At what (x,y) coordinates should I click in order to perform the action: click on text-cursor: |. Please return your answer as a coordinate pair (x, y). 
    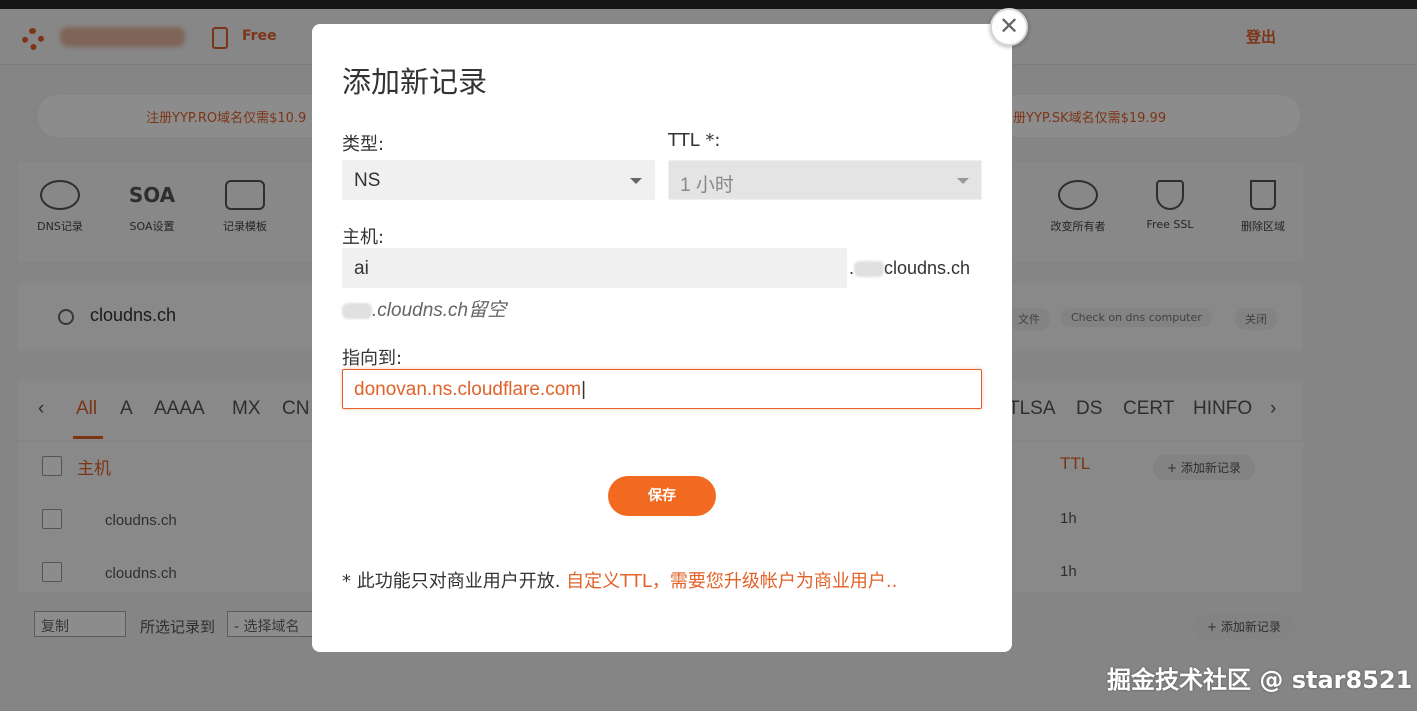
    Looking at the image, I should click on (584, 389).